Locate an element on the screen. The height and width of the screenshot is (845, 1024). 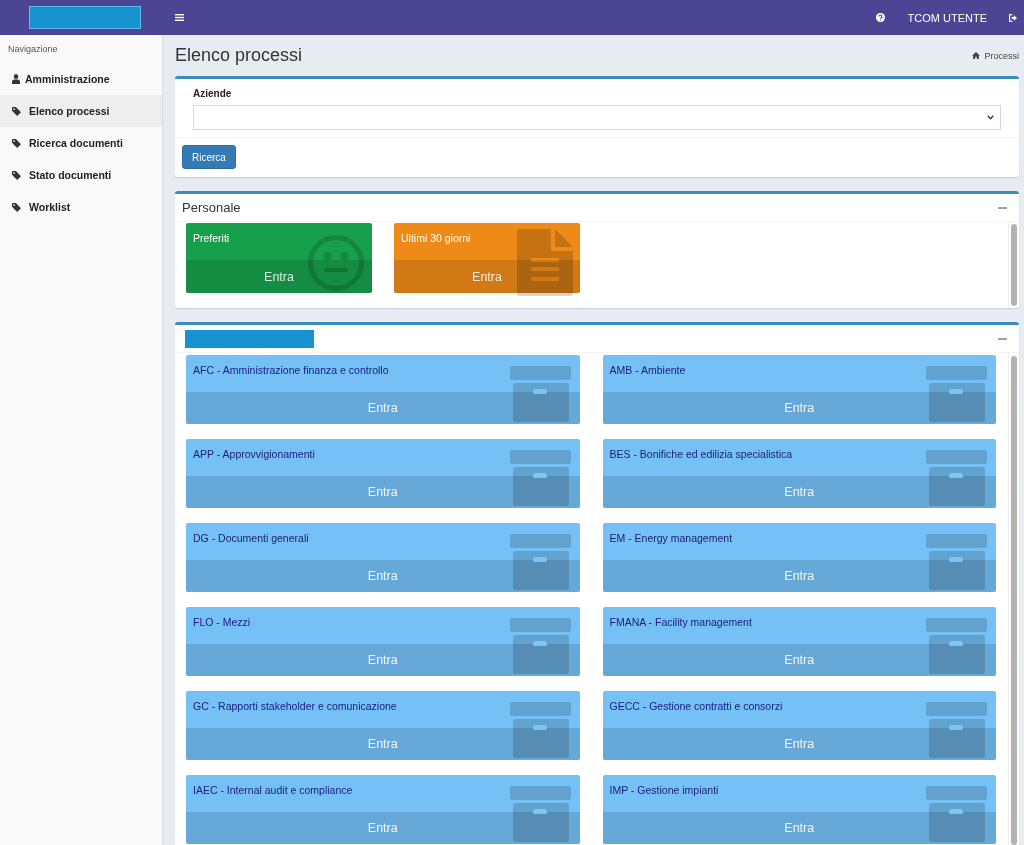
company-select is located at coordinates (597, 117).